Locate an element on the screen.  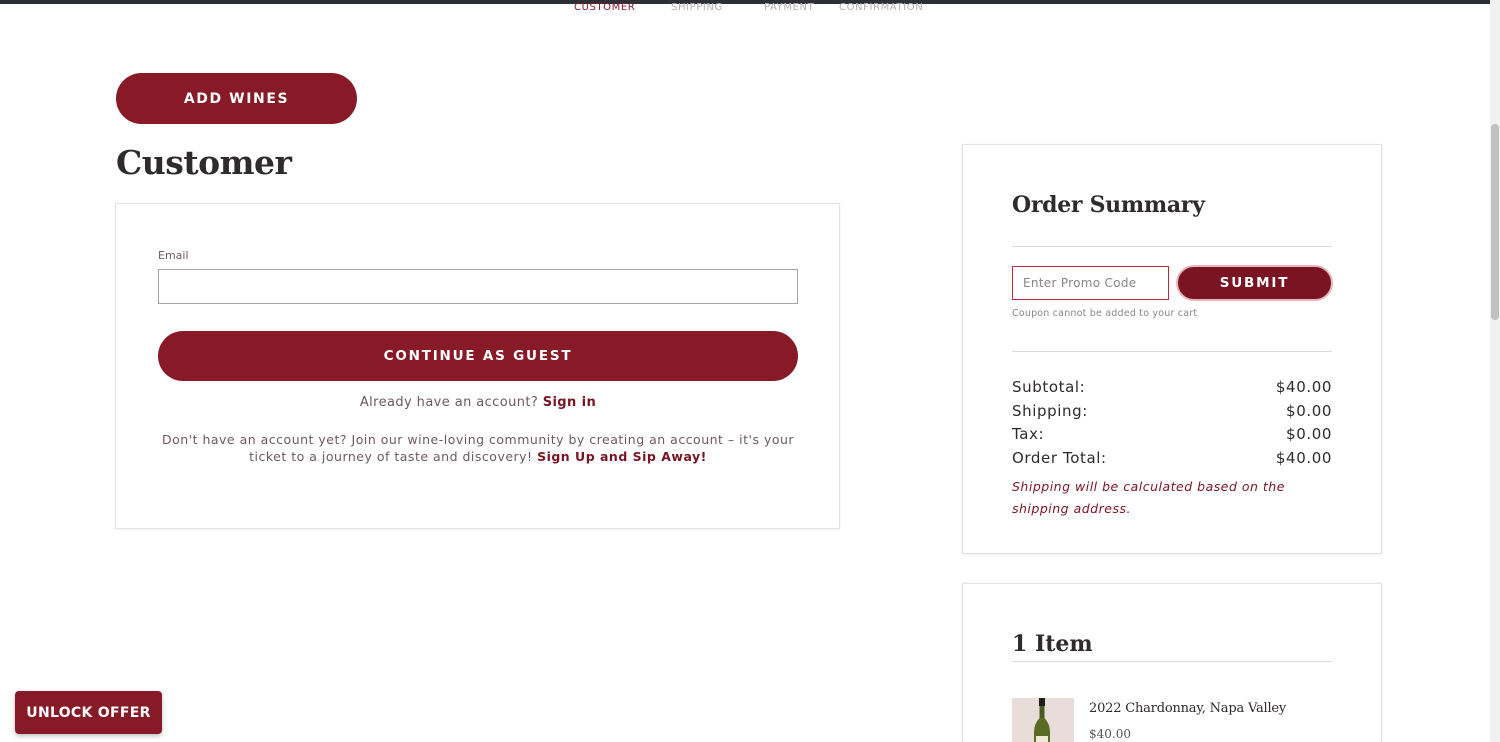
page-scrollbar is located at coordinates (1495, 371).